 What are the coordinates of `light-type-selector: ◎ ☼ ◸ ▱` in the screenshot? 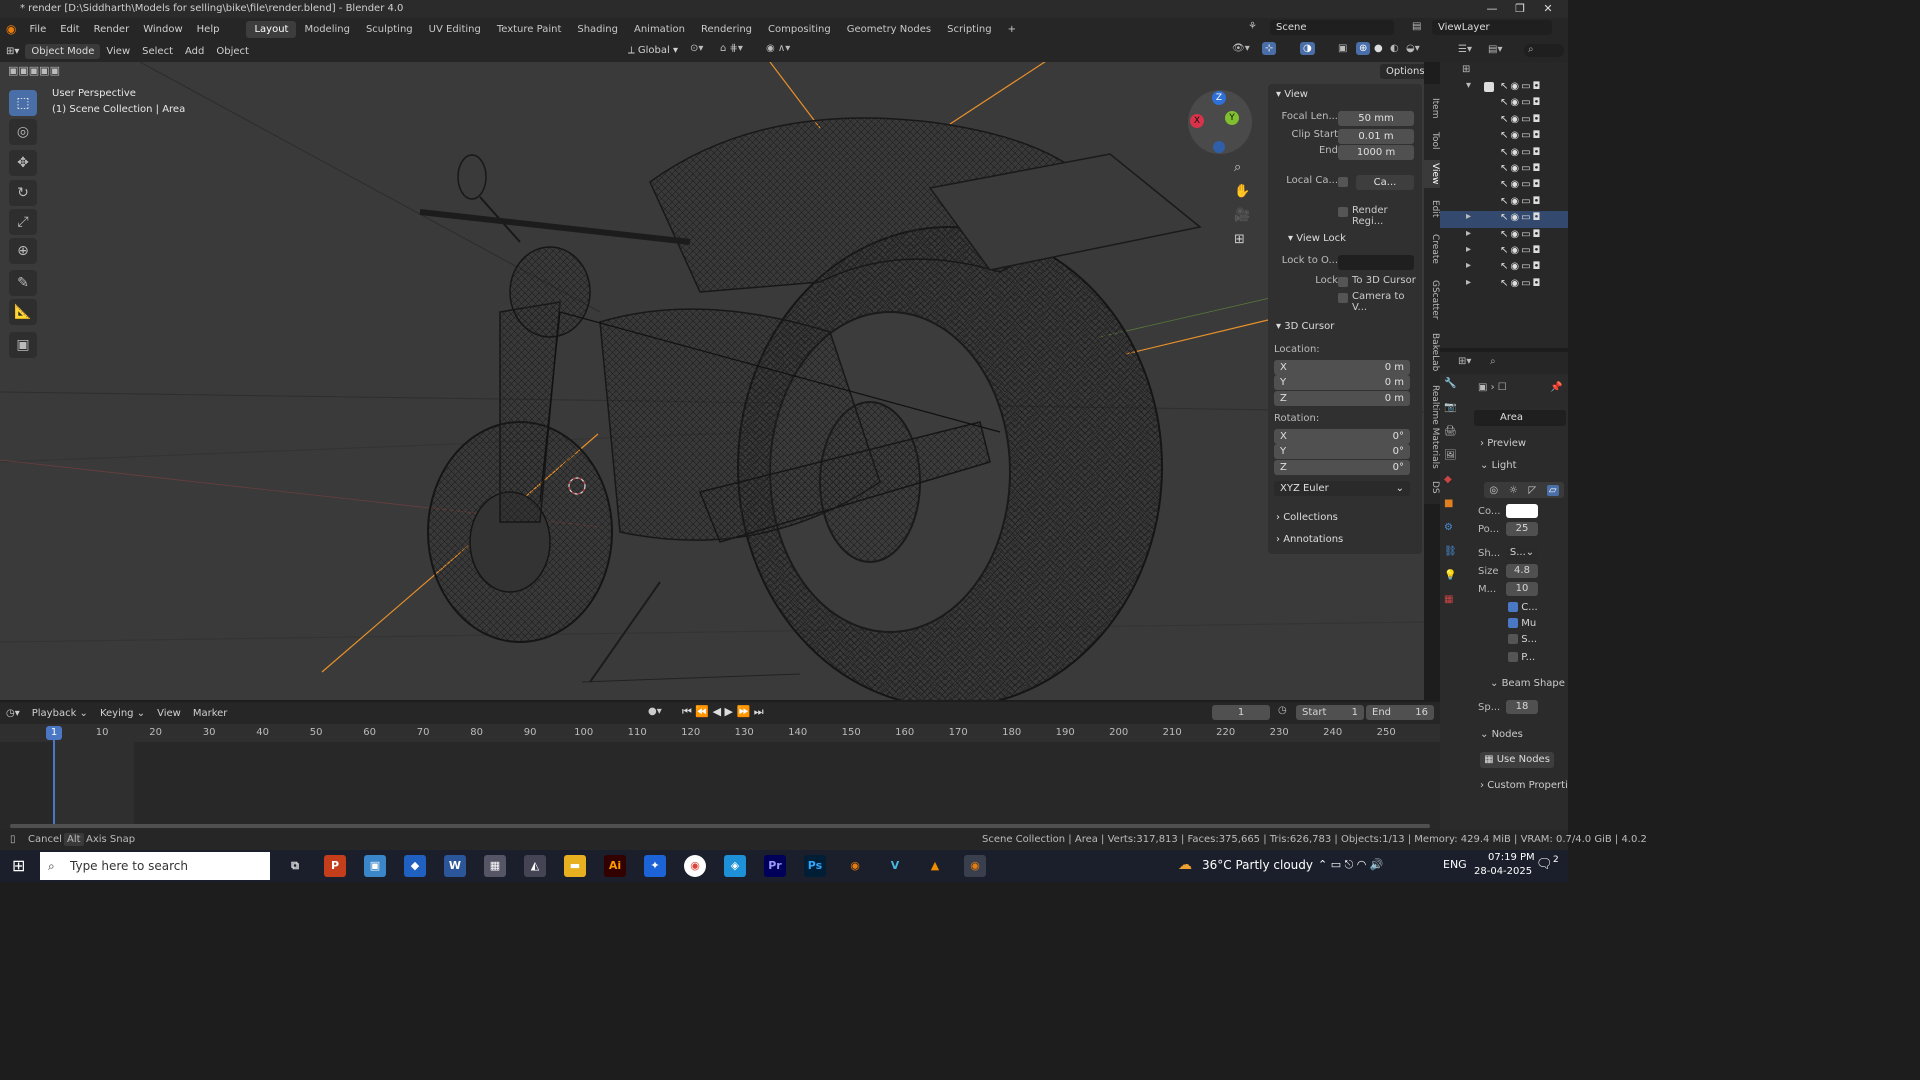 It's located at (1524, 490).